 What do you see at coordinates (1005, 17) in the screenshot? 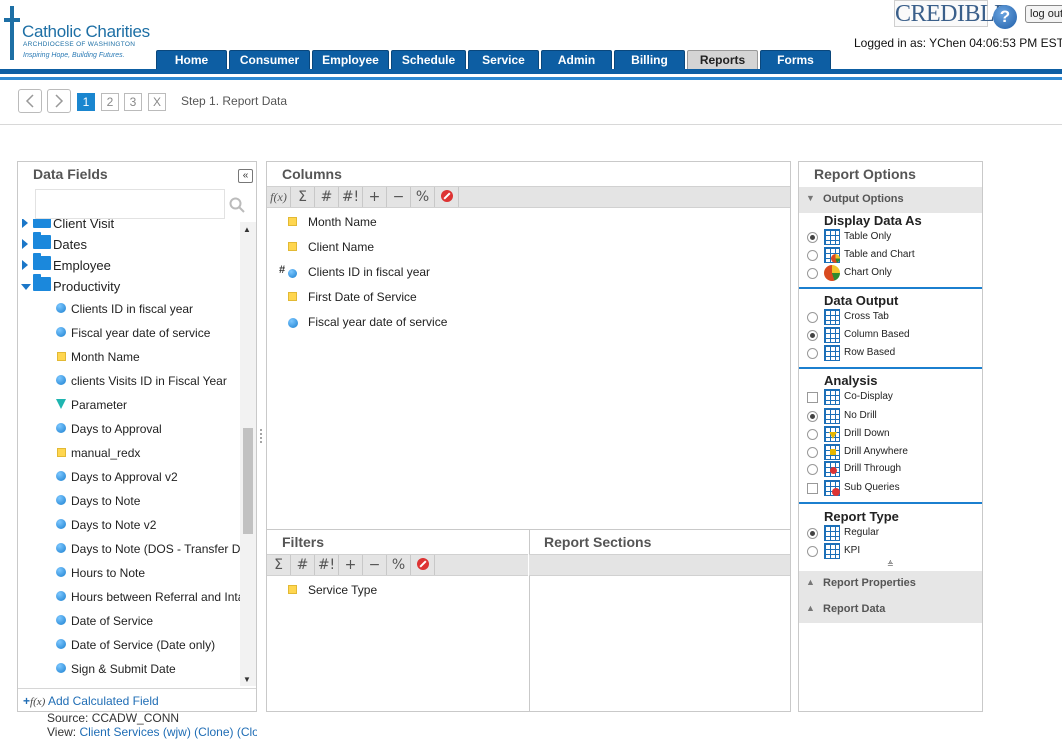
I see `help-icon: ?` at bounding box center [1005, 17].